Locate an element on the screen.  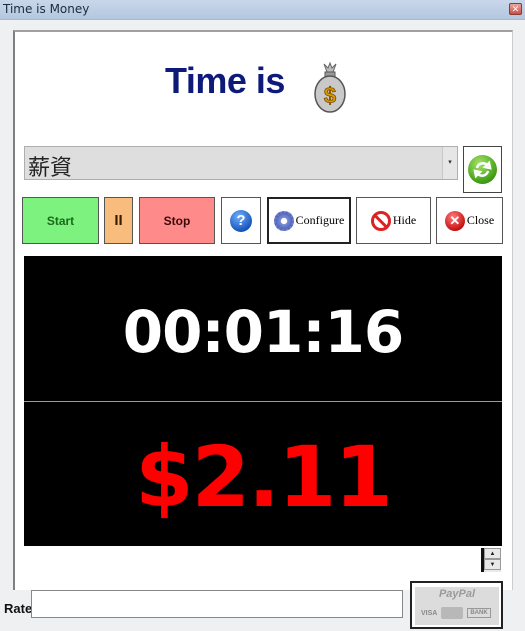
refresh-button is located at coordinates (482, 169).